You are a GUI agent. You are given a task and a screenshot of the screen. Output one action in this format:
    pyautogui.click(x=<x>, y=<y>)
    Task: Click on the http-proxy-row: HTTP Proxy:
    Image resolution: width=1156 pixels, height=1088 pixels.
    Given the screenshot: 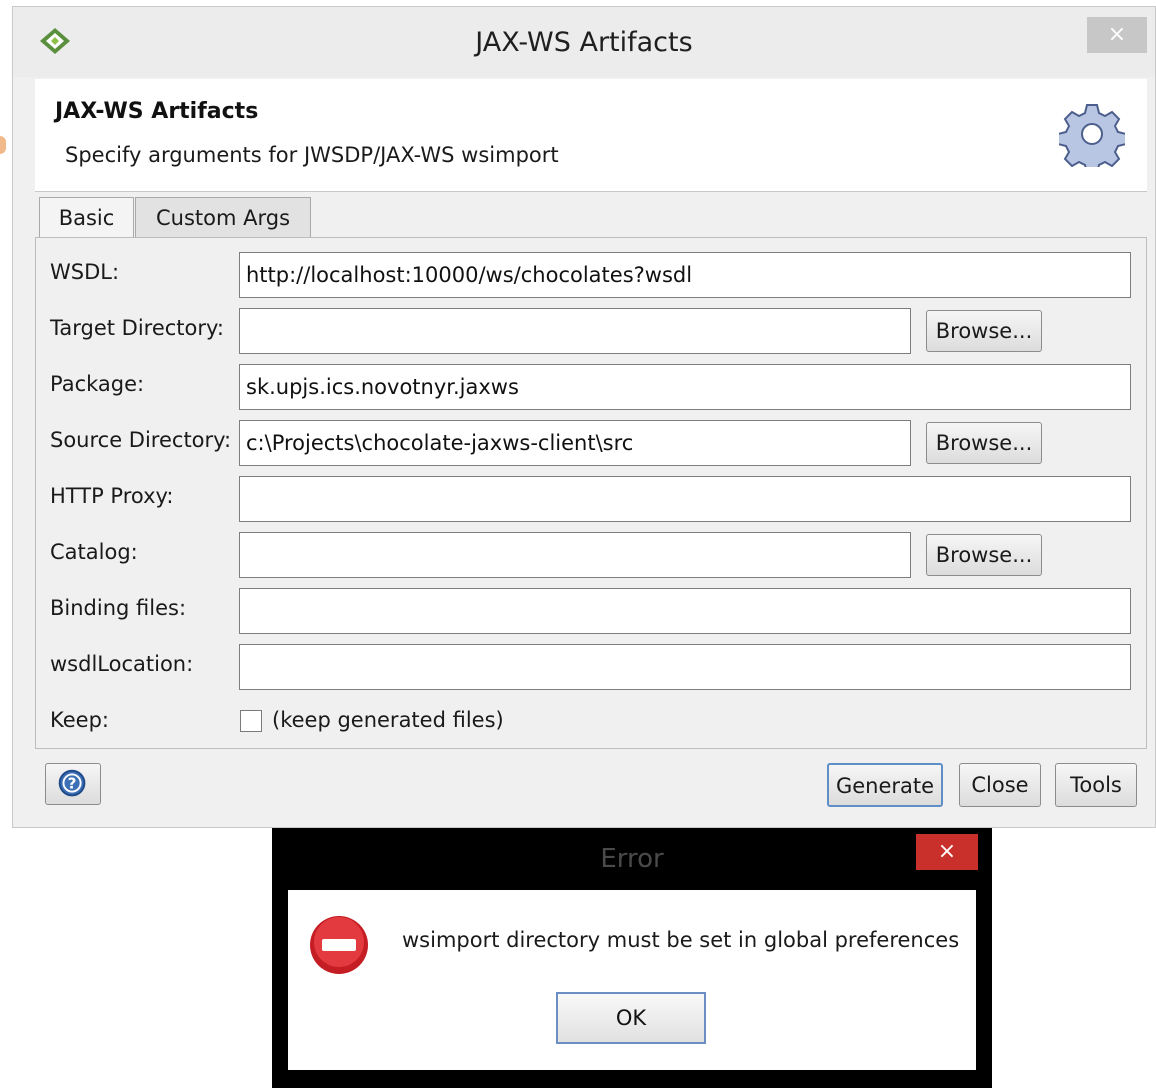 What is the action you would take?
    pyautogui.click(x=591, y=499)
    